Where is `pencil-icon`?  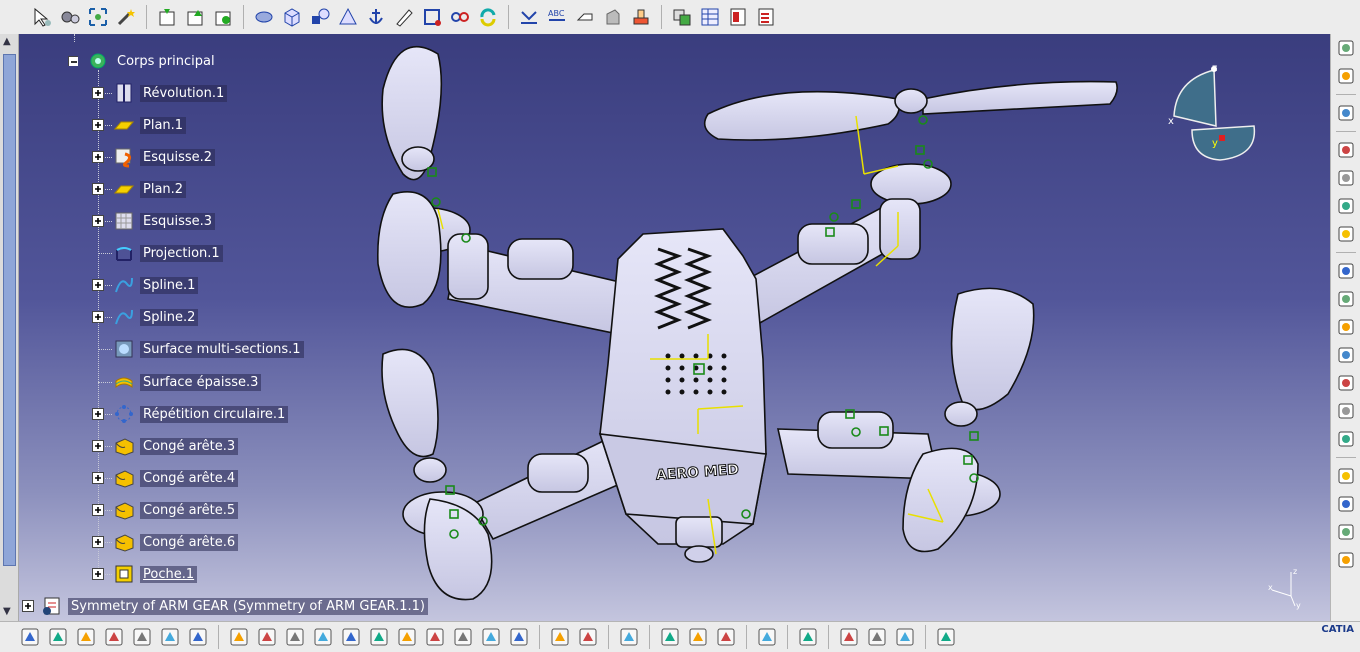
pencil-icon is located at coordinates (404, 17).